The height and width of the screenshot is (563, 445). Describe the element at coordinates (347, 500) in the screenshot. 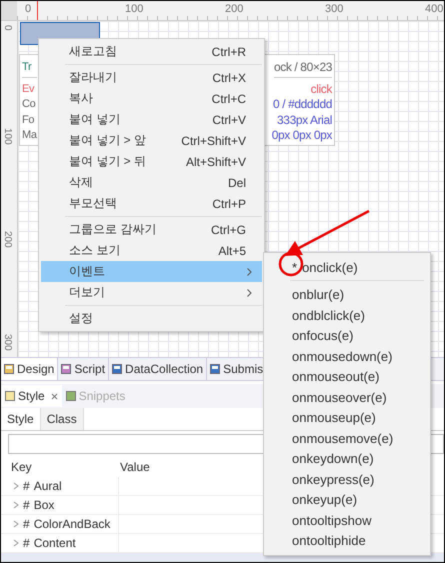

I see `menu-item: onkeyup(e)` at that location.